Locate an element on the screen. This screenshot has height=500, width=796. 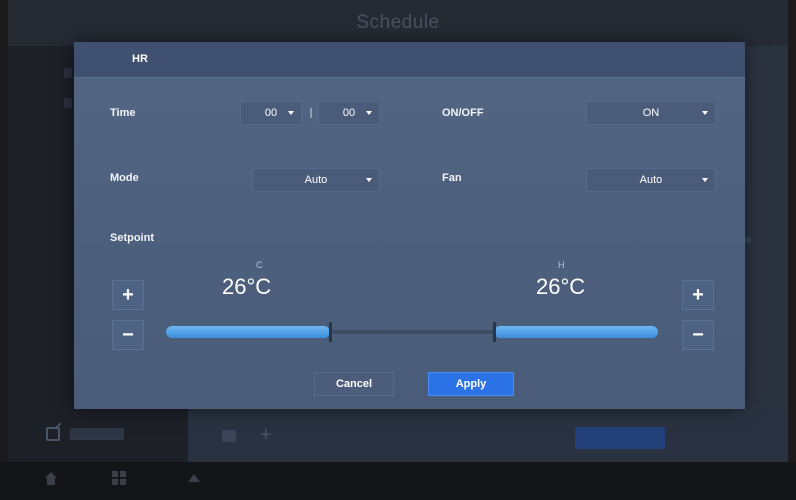
background-primary-button is located at coordinates (620, 438).